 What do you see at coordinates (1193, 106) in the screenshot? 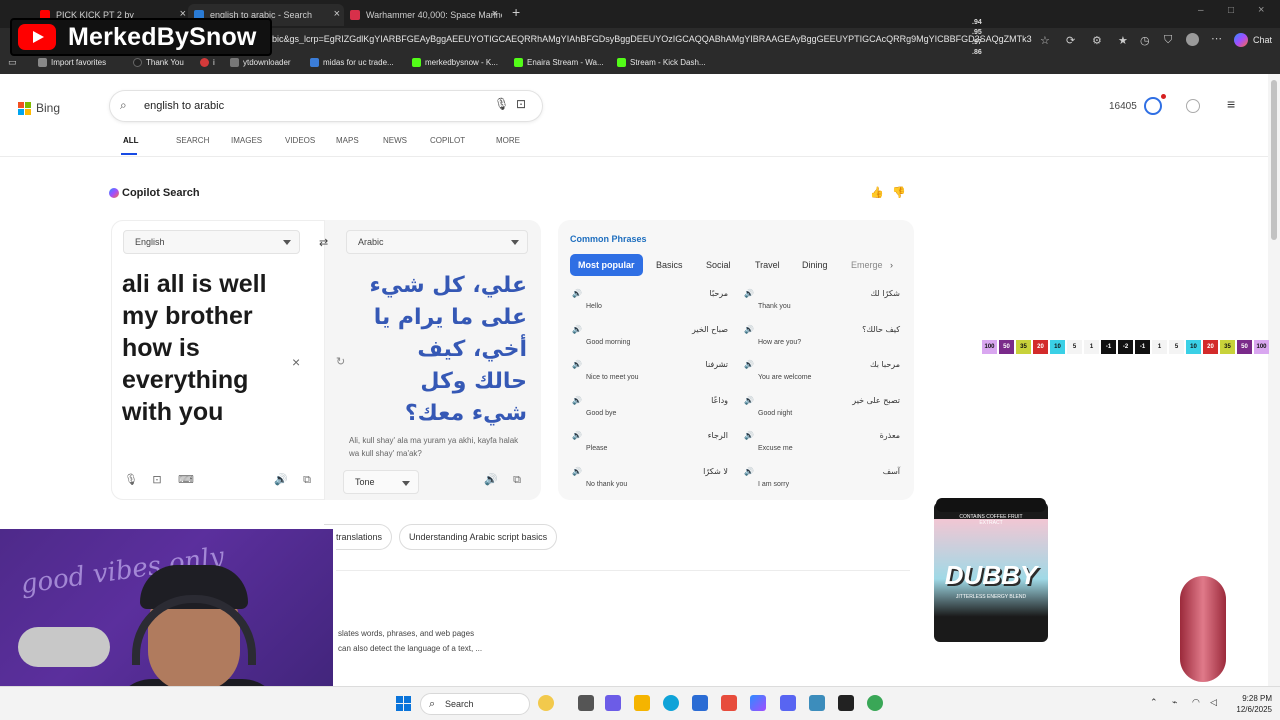
I see `user-avatar-icon` at bounding box center [1193, 106].